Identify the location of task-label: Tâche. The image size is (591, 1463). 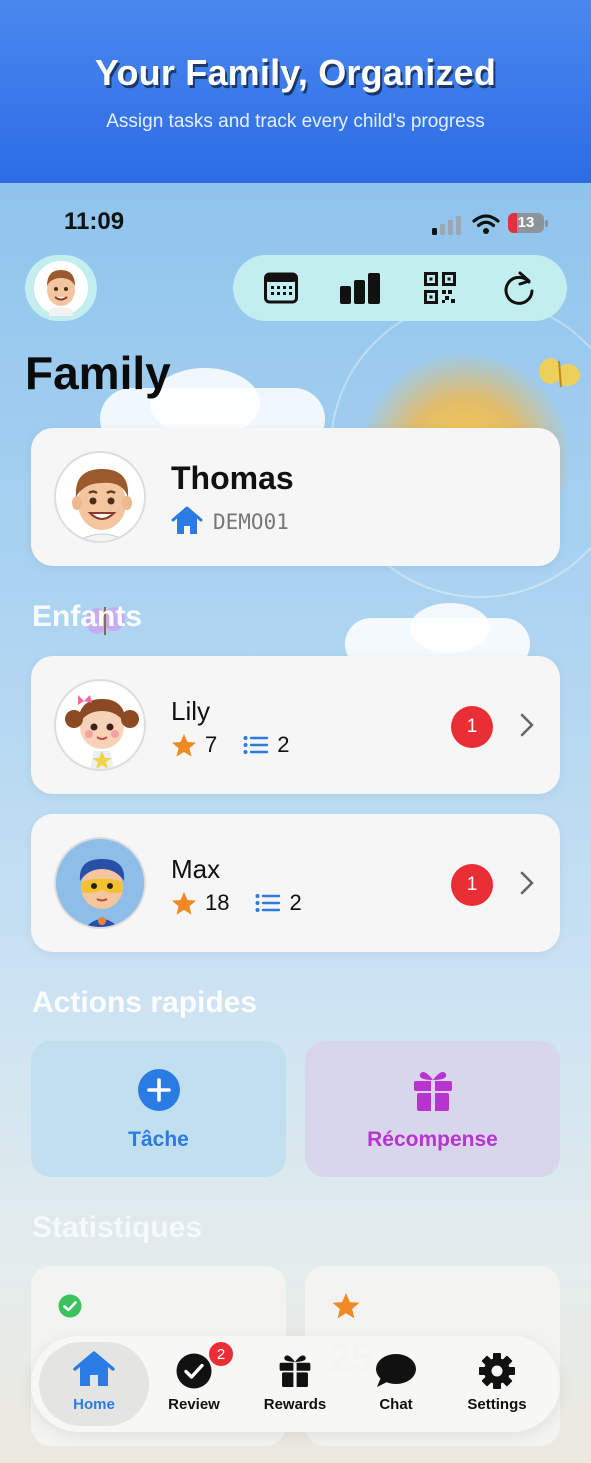
(158, 1139).